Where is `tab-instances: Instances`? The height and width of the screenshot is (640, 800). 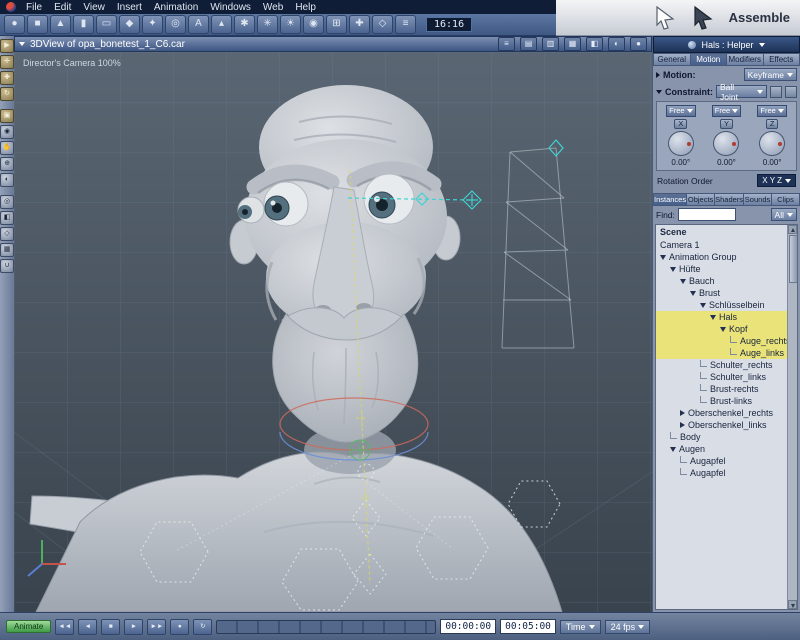 tab-instances: Instances is located at coordinates (670, 199).